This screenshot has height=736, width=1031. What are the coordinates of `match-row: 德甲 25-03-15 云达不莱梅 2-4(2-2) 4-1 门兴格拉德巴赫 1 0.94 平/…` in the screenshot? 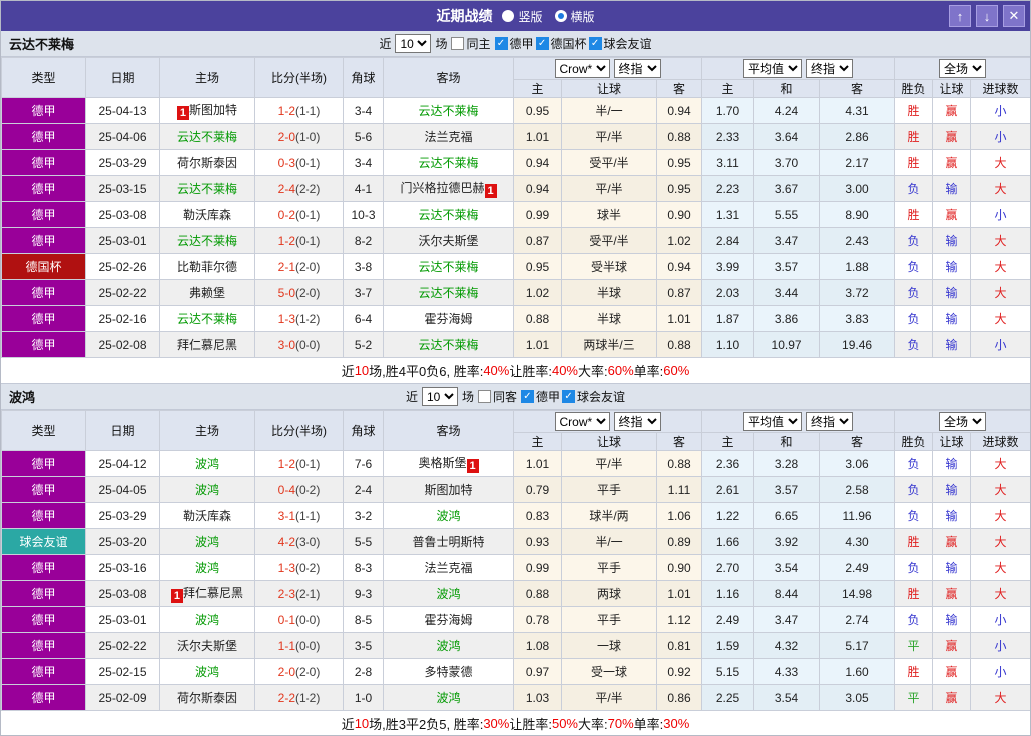 It's located at (515, 188).